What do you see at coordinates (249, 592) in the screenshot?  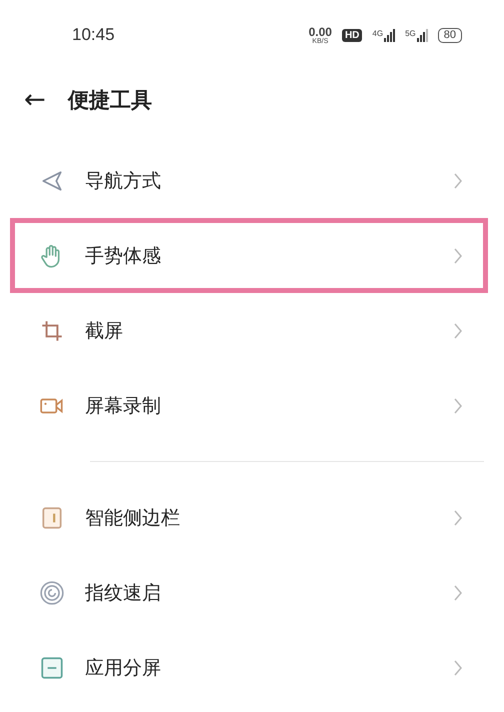 I see `settings-row: 指纹速启` at bounding box center [249, 592].